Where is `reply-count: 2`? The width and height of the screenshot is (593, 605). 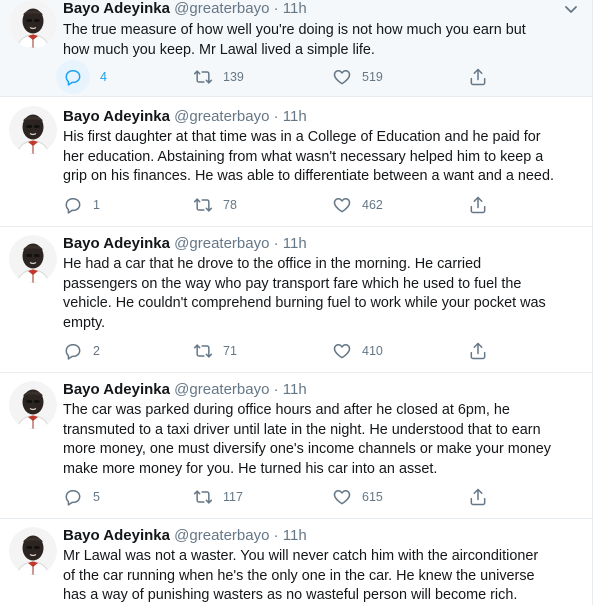 reply-count: 2 is located at coordinates (96, 351).